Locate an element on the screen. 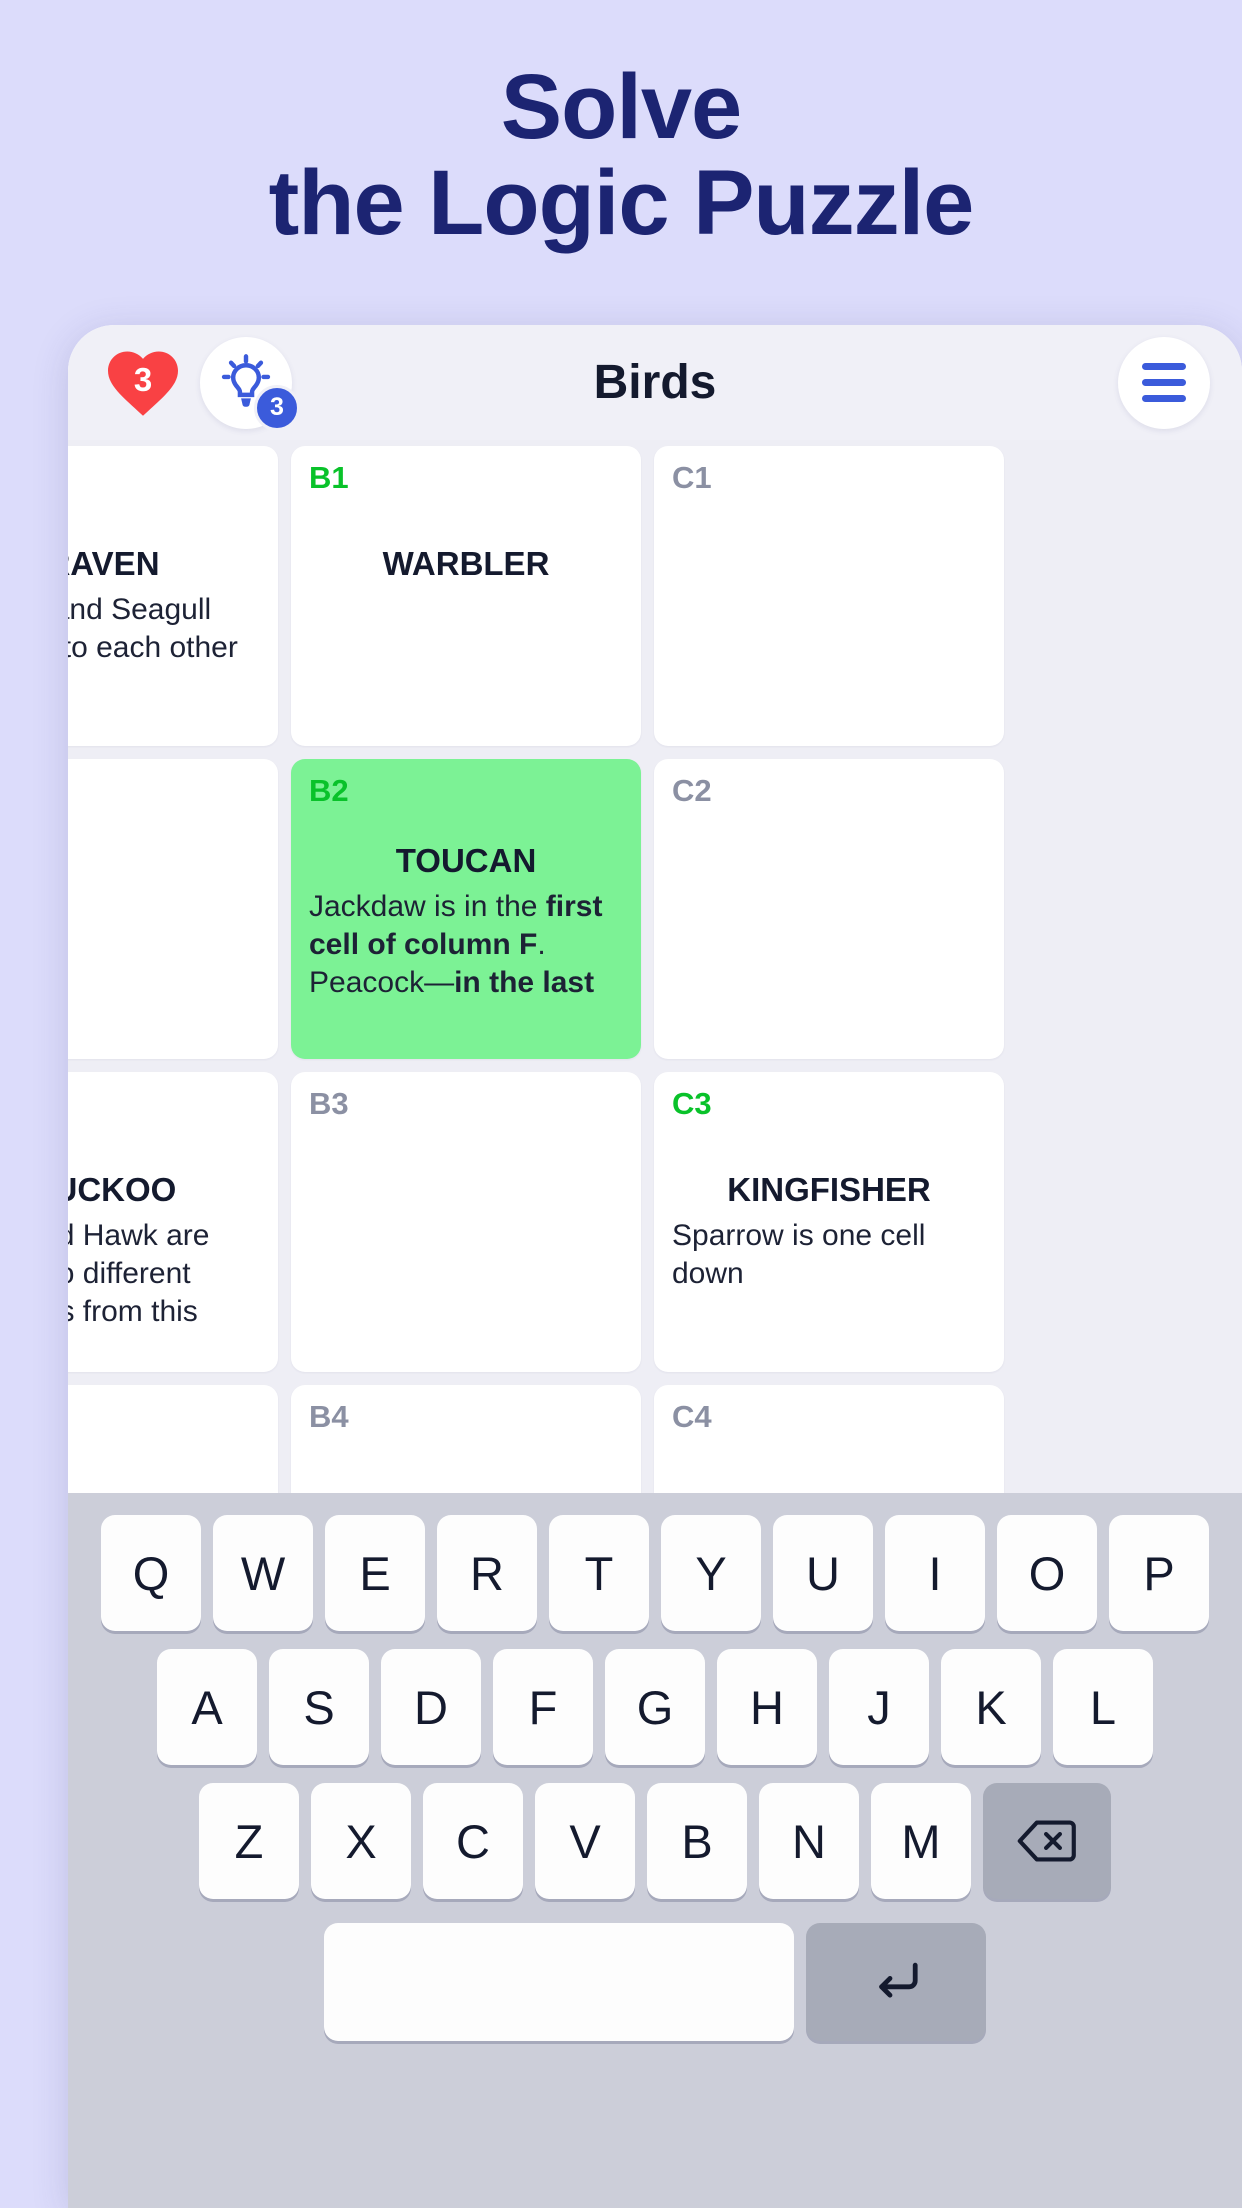 The image size is (1242, 2208). key-c: C is located at coordinates (473, 1841).